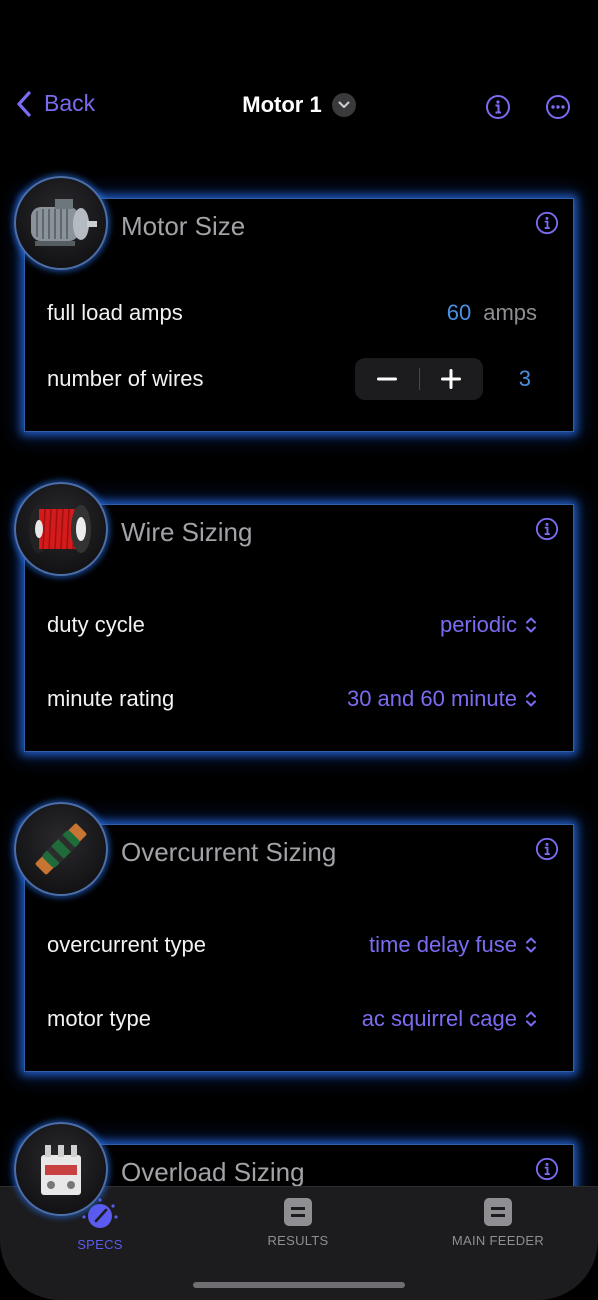  What do you see at coordinates (61, 529) in the screenshot?
I see `wire-spool-image` at bounding box center [61, 529].